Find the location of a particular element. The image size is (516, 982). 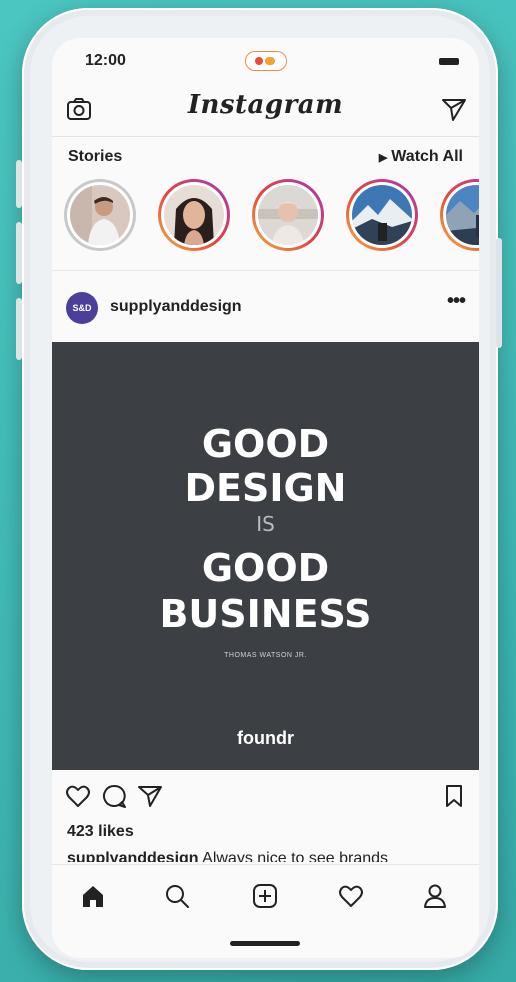

paper-plane-icon is located at coordinates (454, 109).